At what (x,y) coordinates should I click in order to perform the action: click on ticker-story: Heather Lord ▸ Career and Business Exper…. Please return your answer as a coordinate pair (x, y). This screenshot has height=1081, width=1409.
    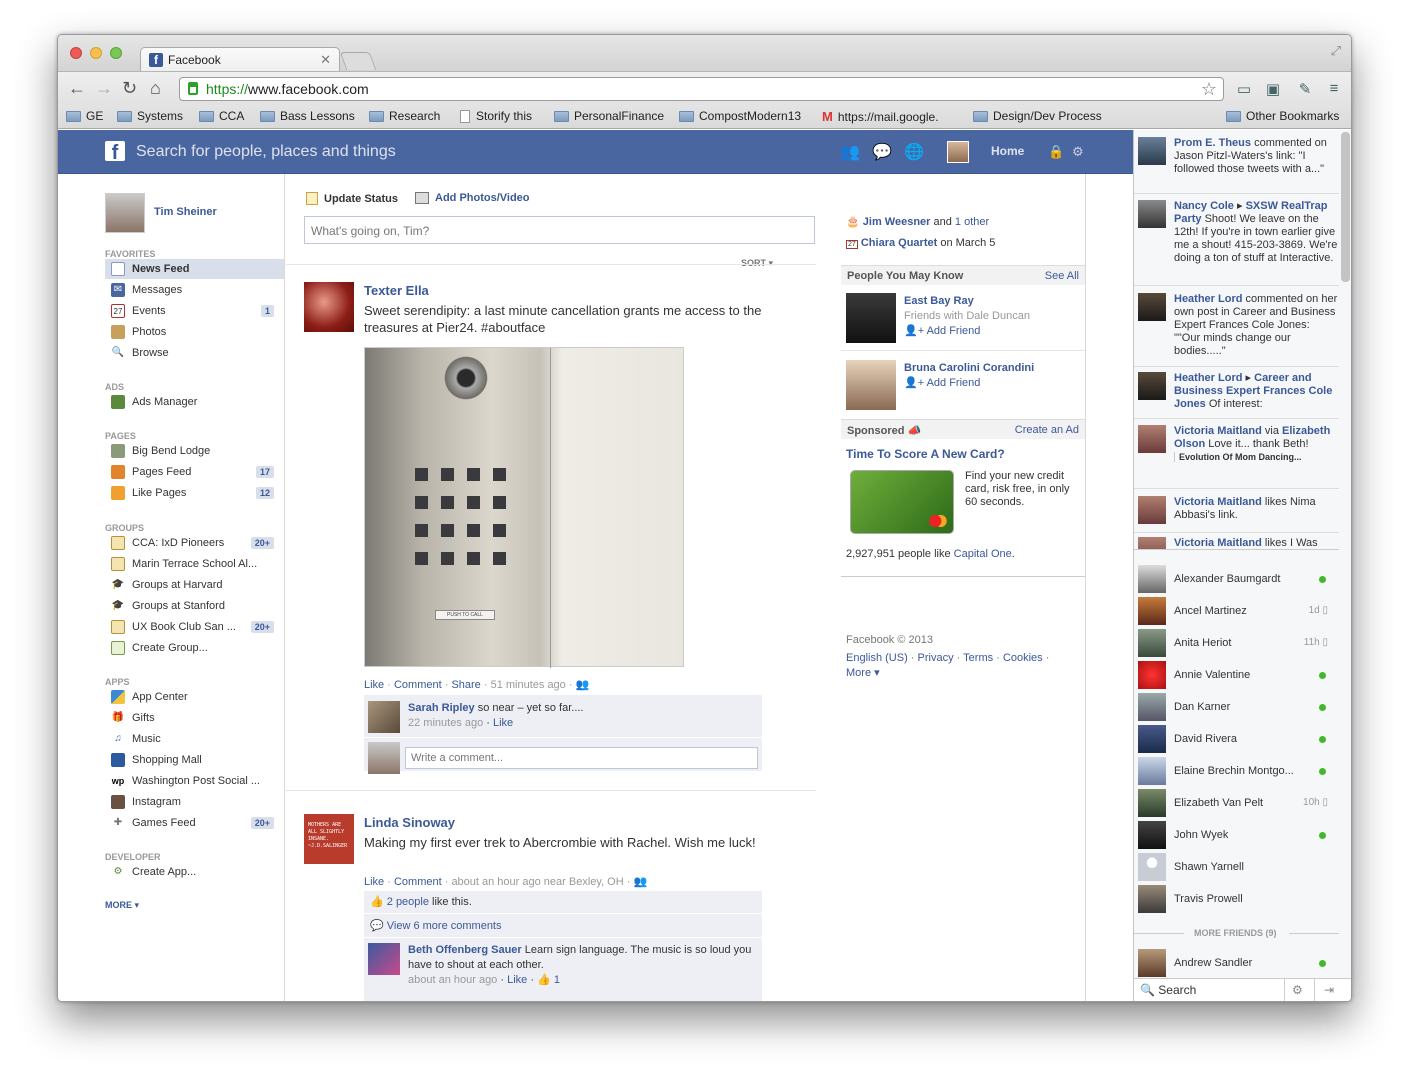
    Looking at the image, I should click on (1238, 391).